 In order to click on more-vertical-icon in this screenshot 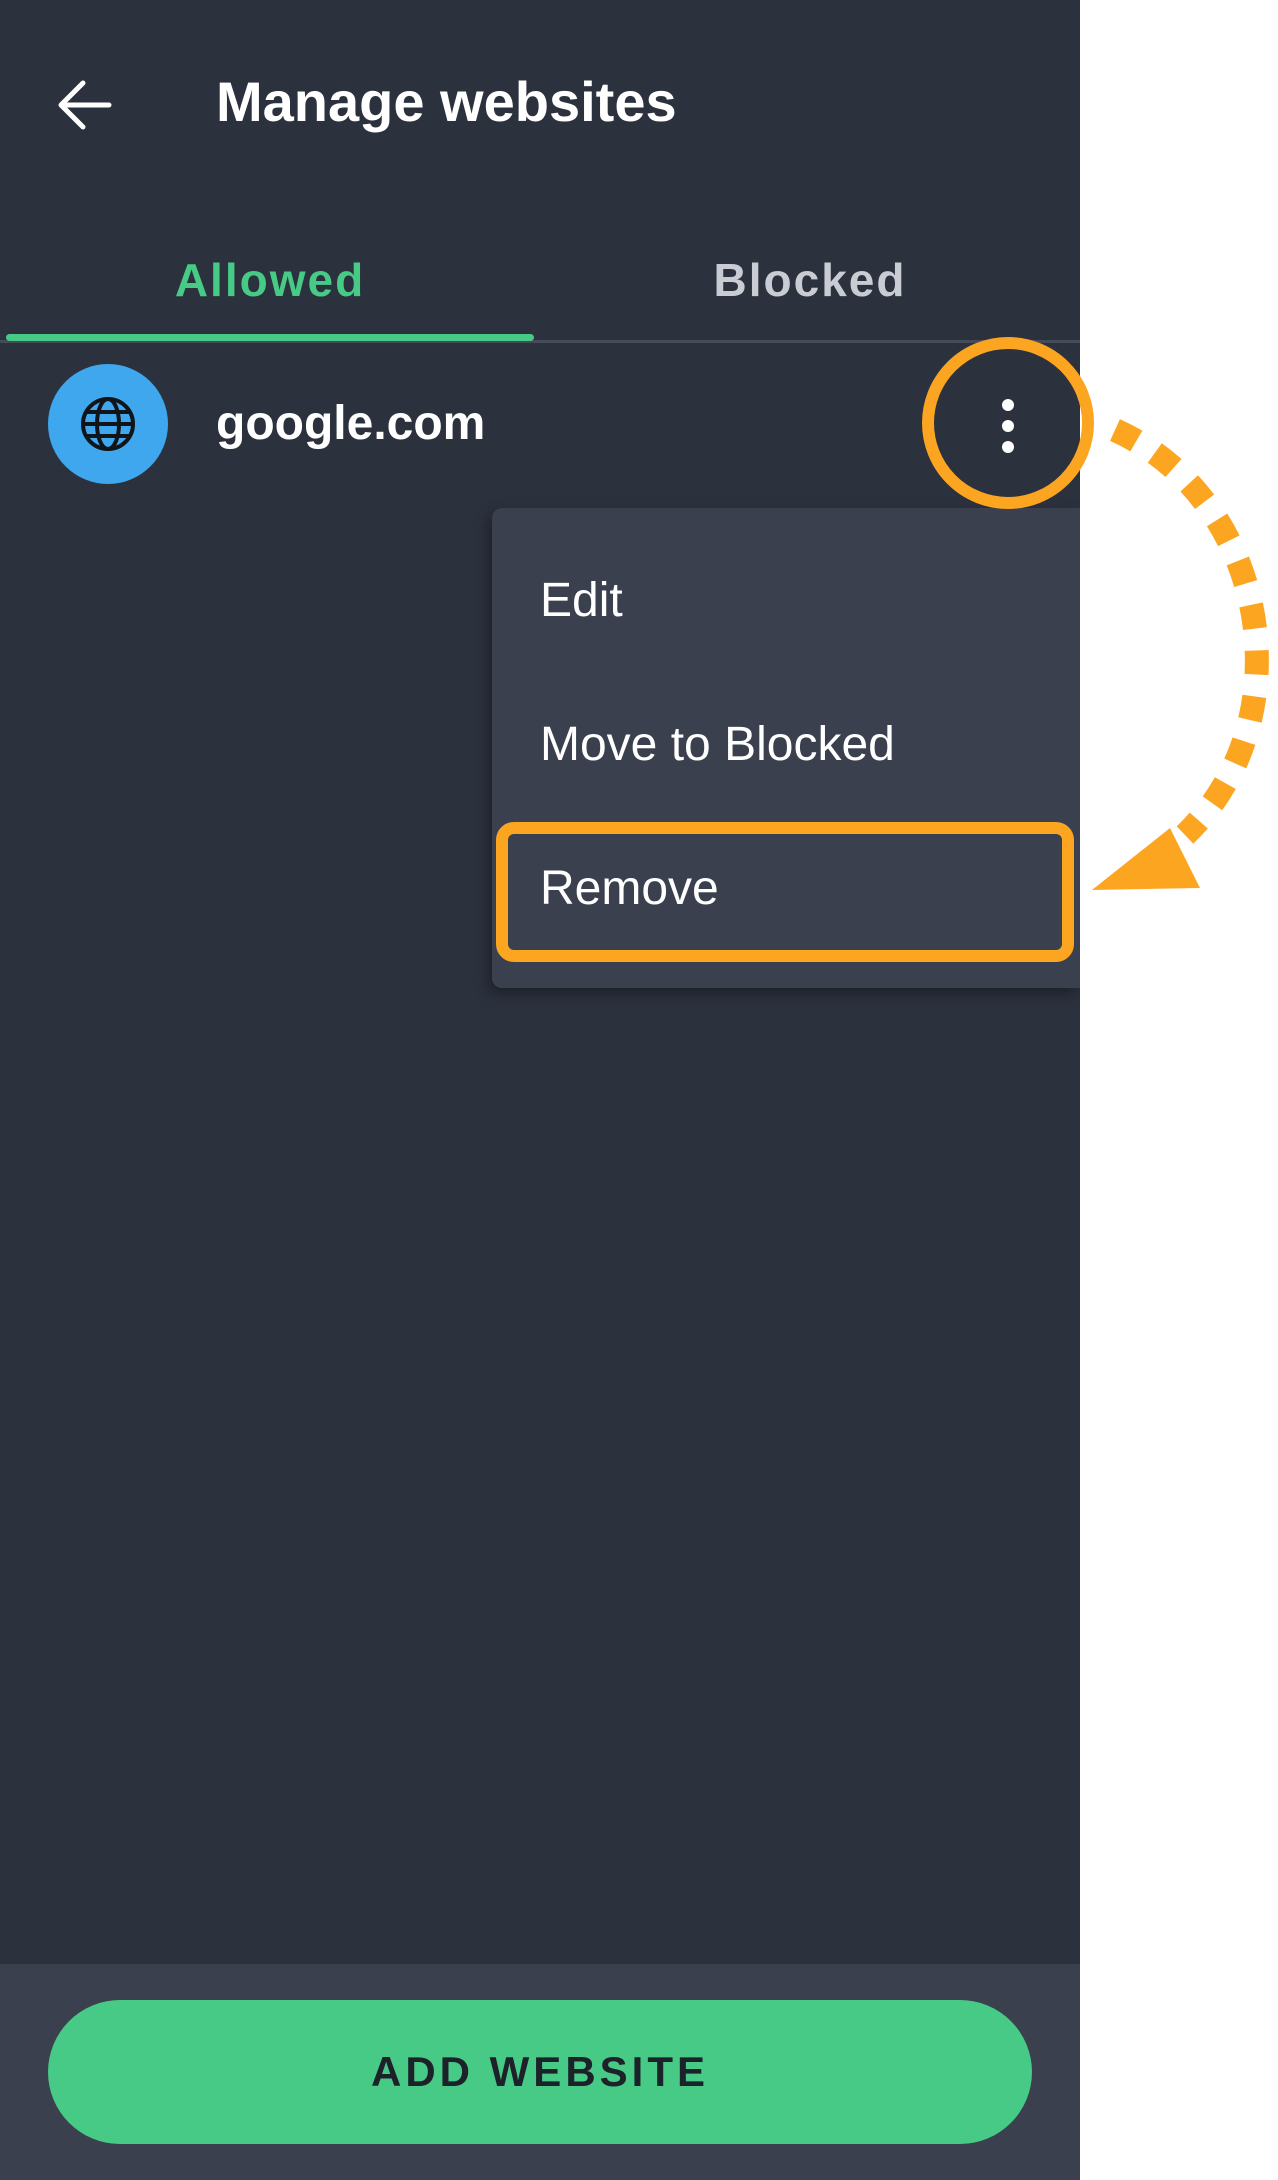, I will do `click(1008, 426)`.